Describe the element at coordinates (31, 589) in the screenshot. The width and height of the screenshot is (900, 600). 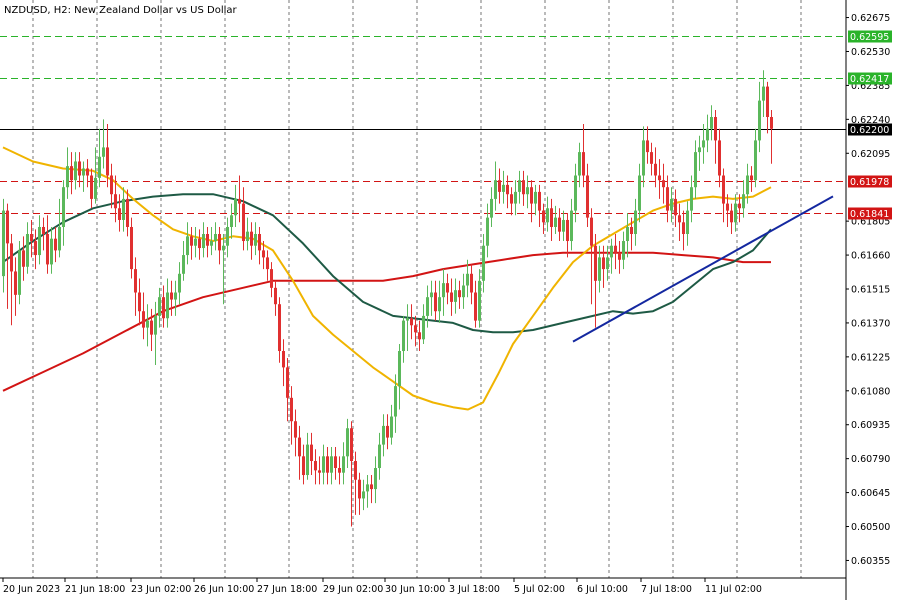
I see `x-tick-label: 20 Jun 2023` at that location.